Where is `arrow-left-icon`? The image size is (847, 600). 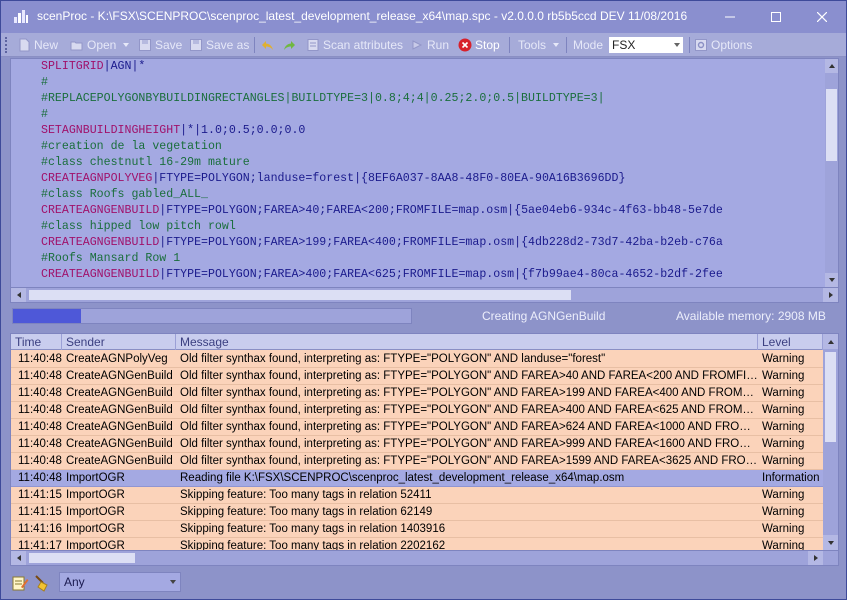 arrow-left-icon is located at coordinates (18, 558).